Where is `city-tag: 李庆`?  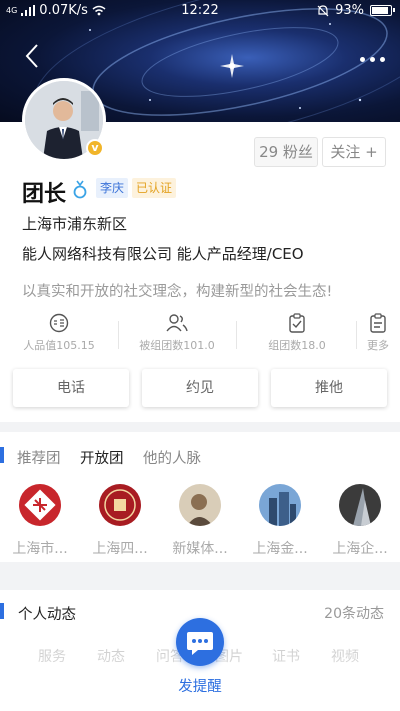
city-tag: 李庆 is located at coordinates (112, 188).